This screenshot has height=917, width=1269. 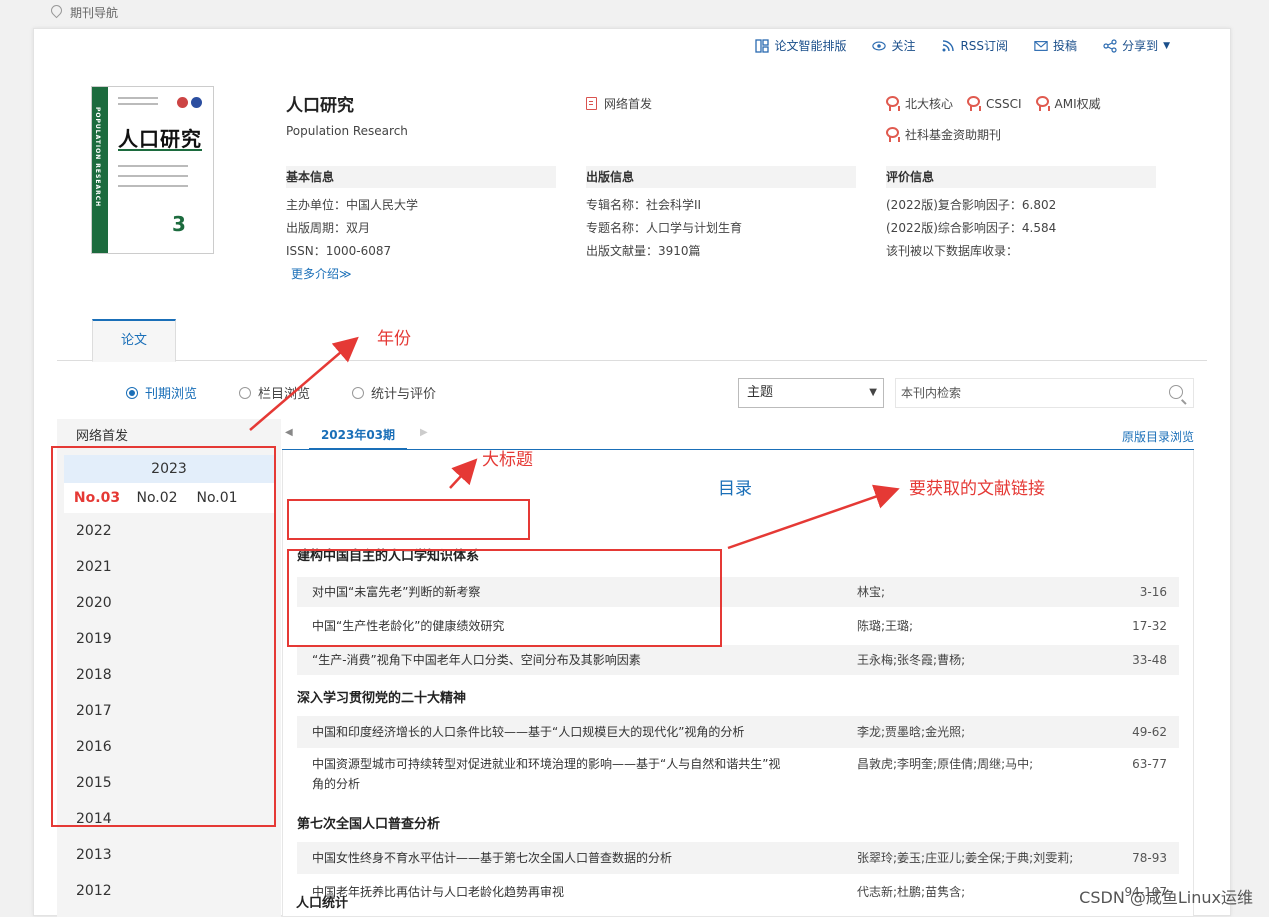 I want to click on watermark: CSDN @咸鱼Linux运维, so click(x=1166, y=896).